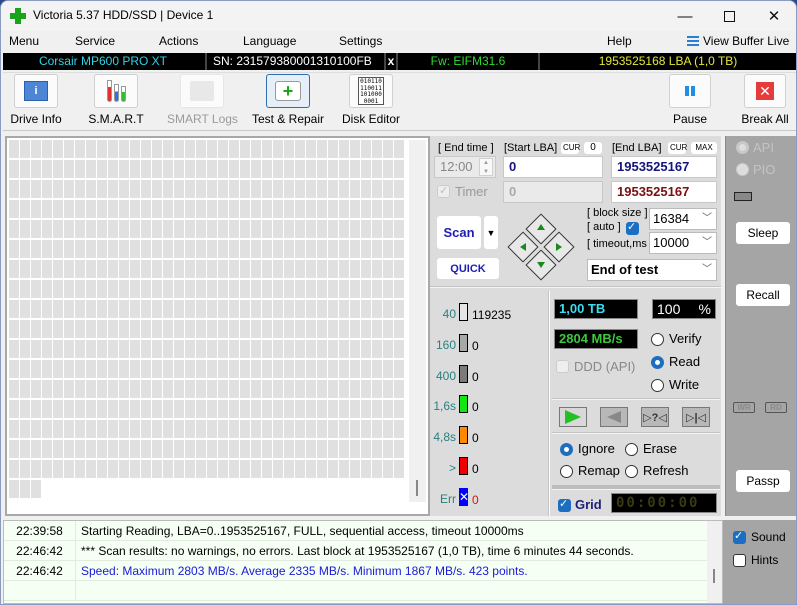 The image size is (797, 605). I want to click on butterfly-button: ▷|◁, so click(696, 417).